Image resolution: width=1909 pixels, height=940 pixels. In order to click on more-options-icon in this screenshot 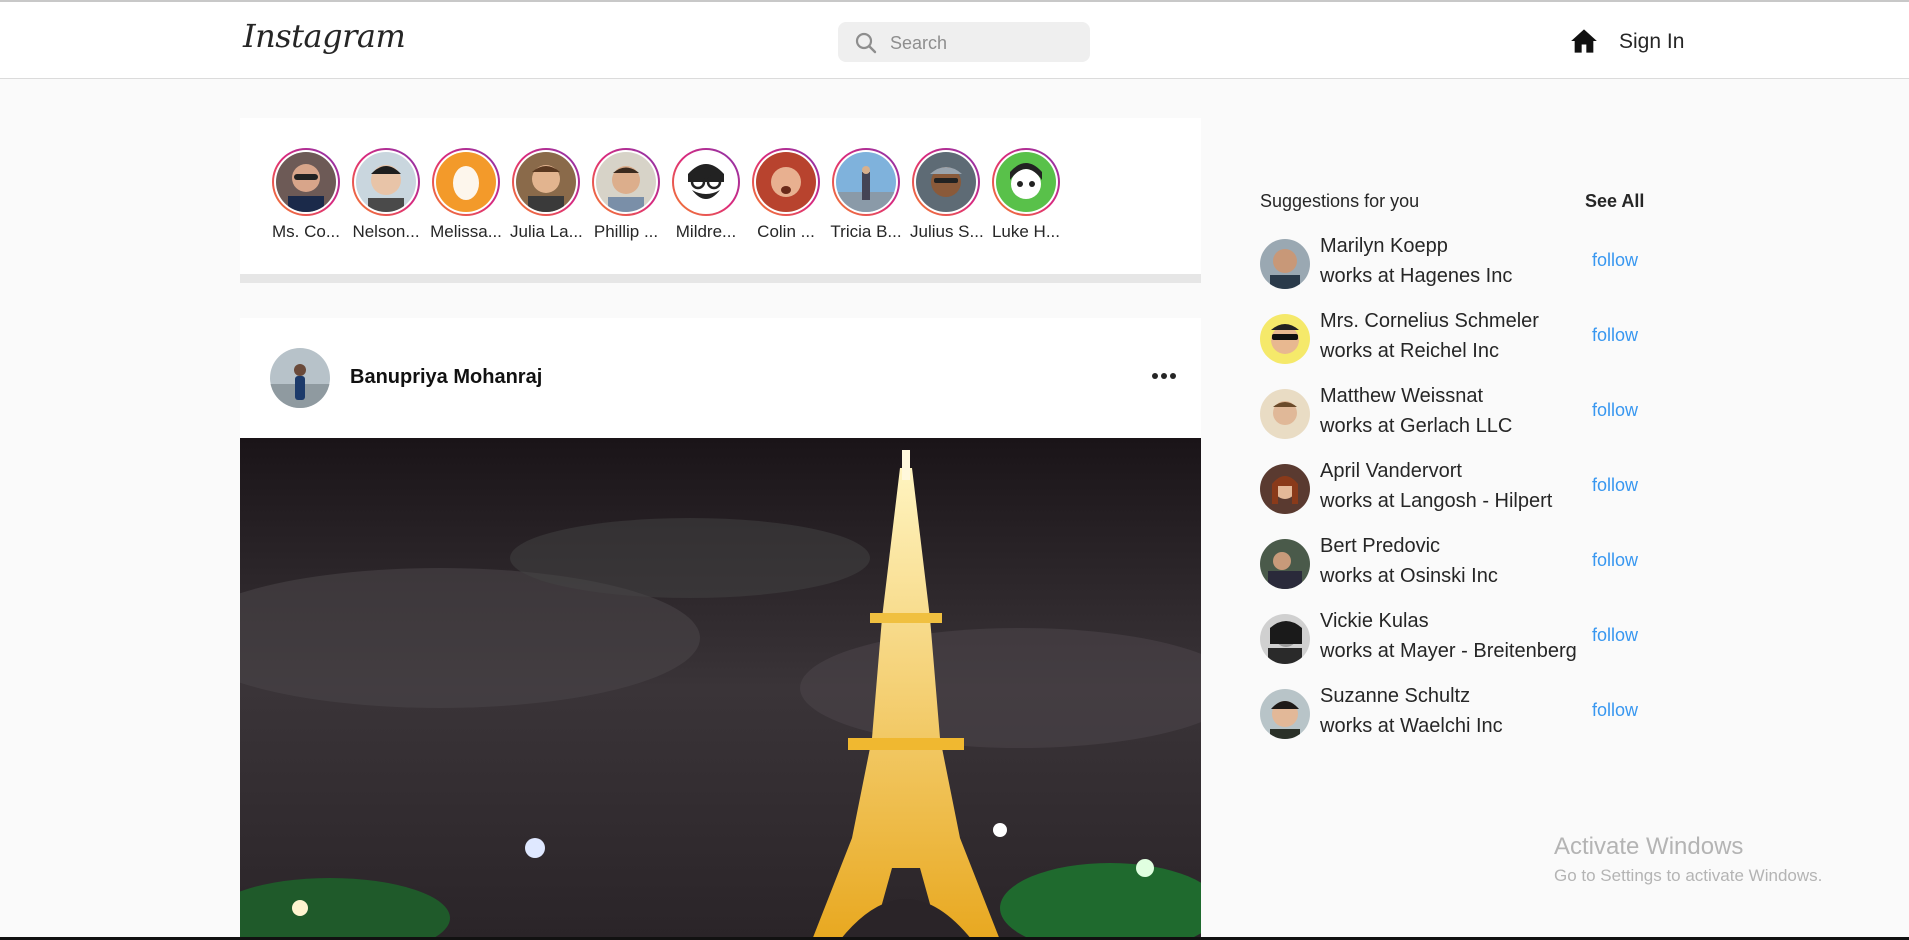, I will do `click(1164, 376)`.